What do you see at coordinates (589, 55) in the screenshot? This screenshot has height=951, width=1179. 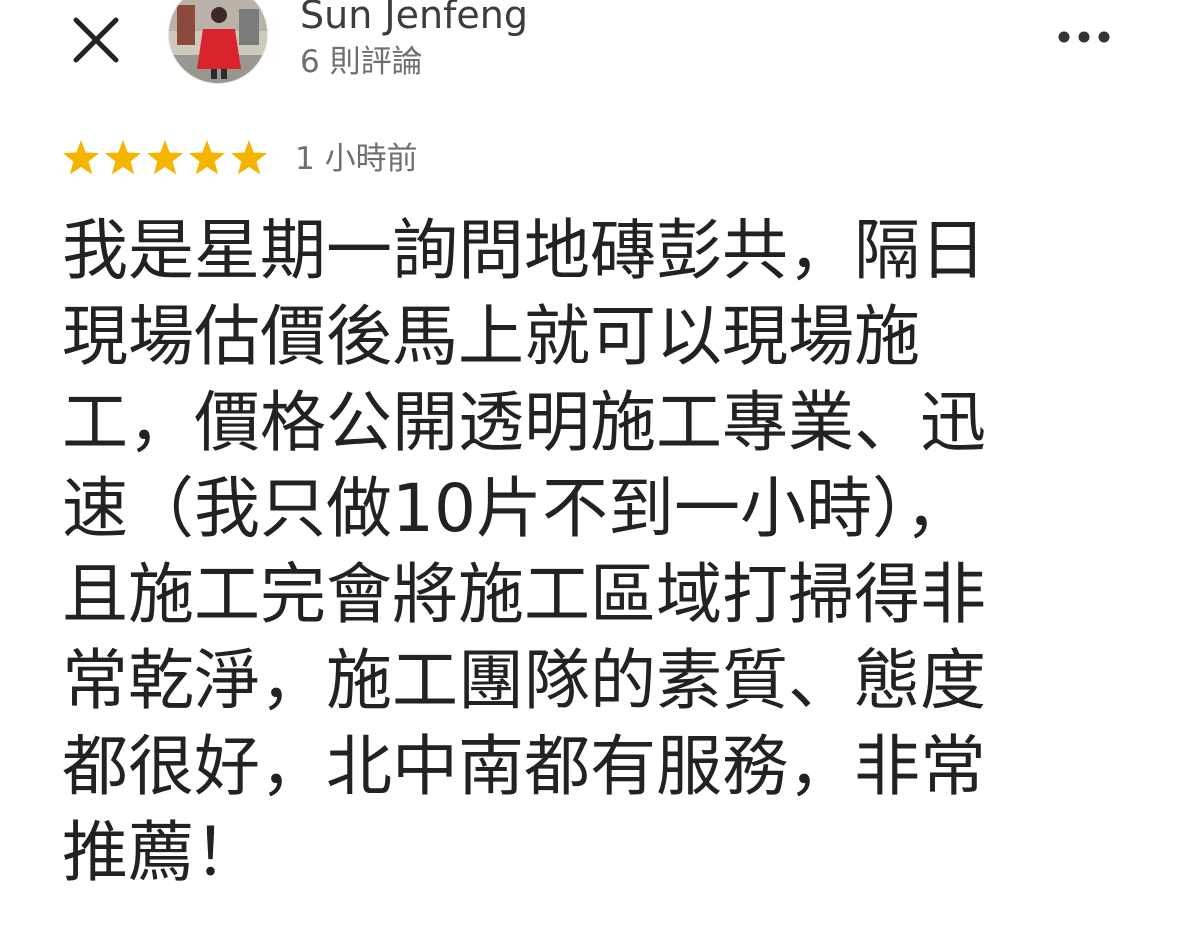 I see `review-header: Sun Jenfeng 6 則評論` at bounding box center [589, 55].